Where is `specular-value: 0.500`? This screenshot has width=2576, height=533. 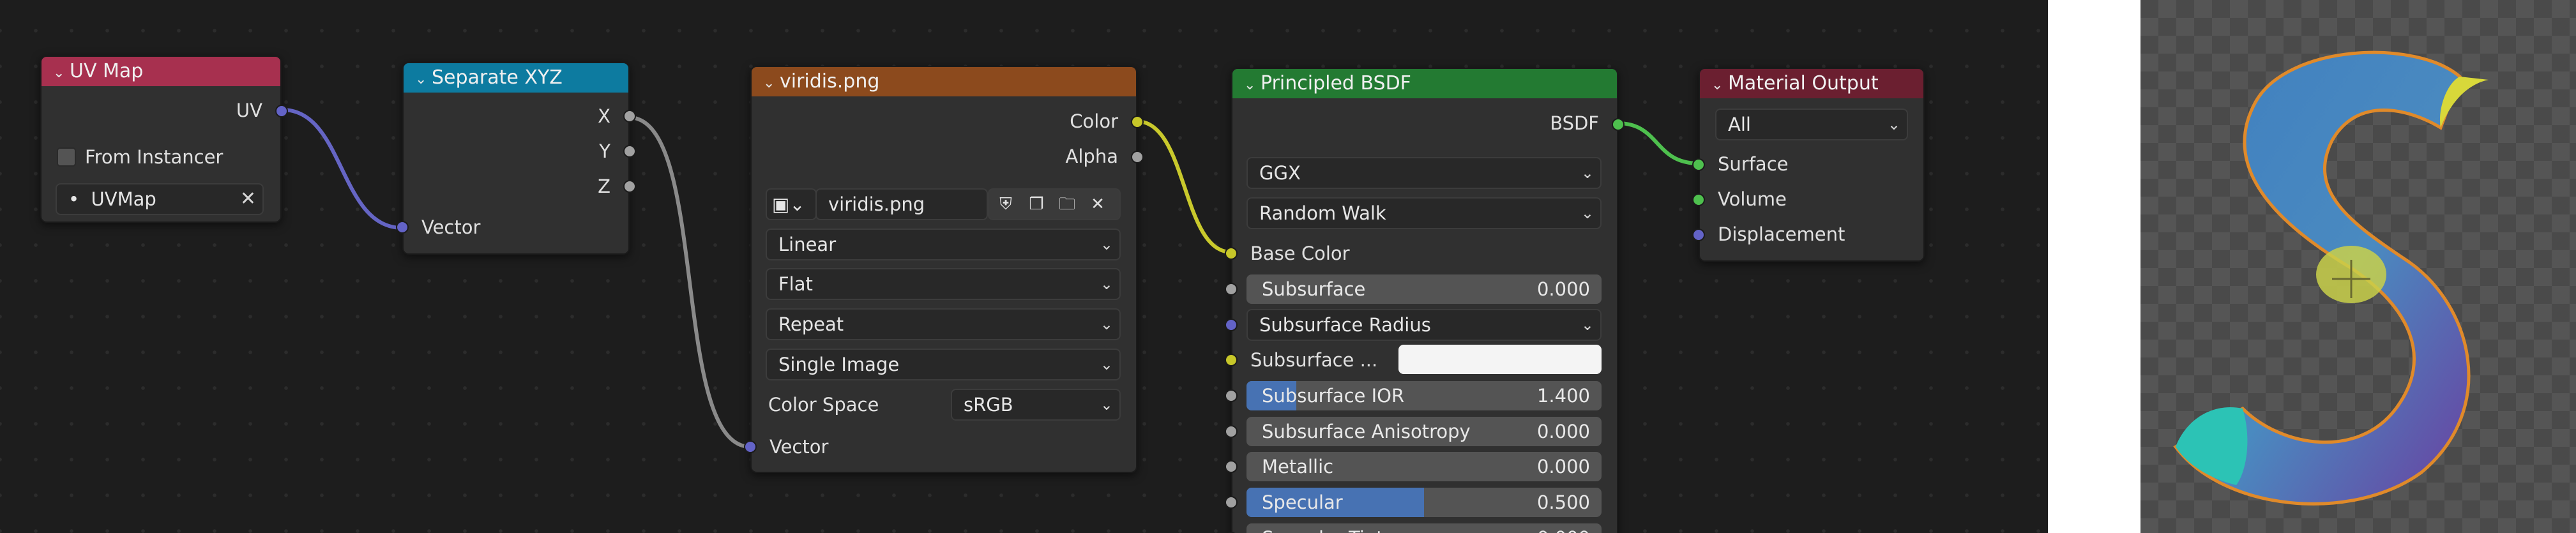
specular-value: 0.500 is located at coordinates (1563, 502).